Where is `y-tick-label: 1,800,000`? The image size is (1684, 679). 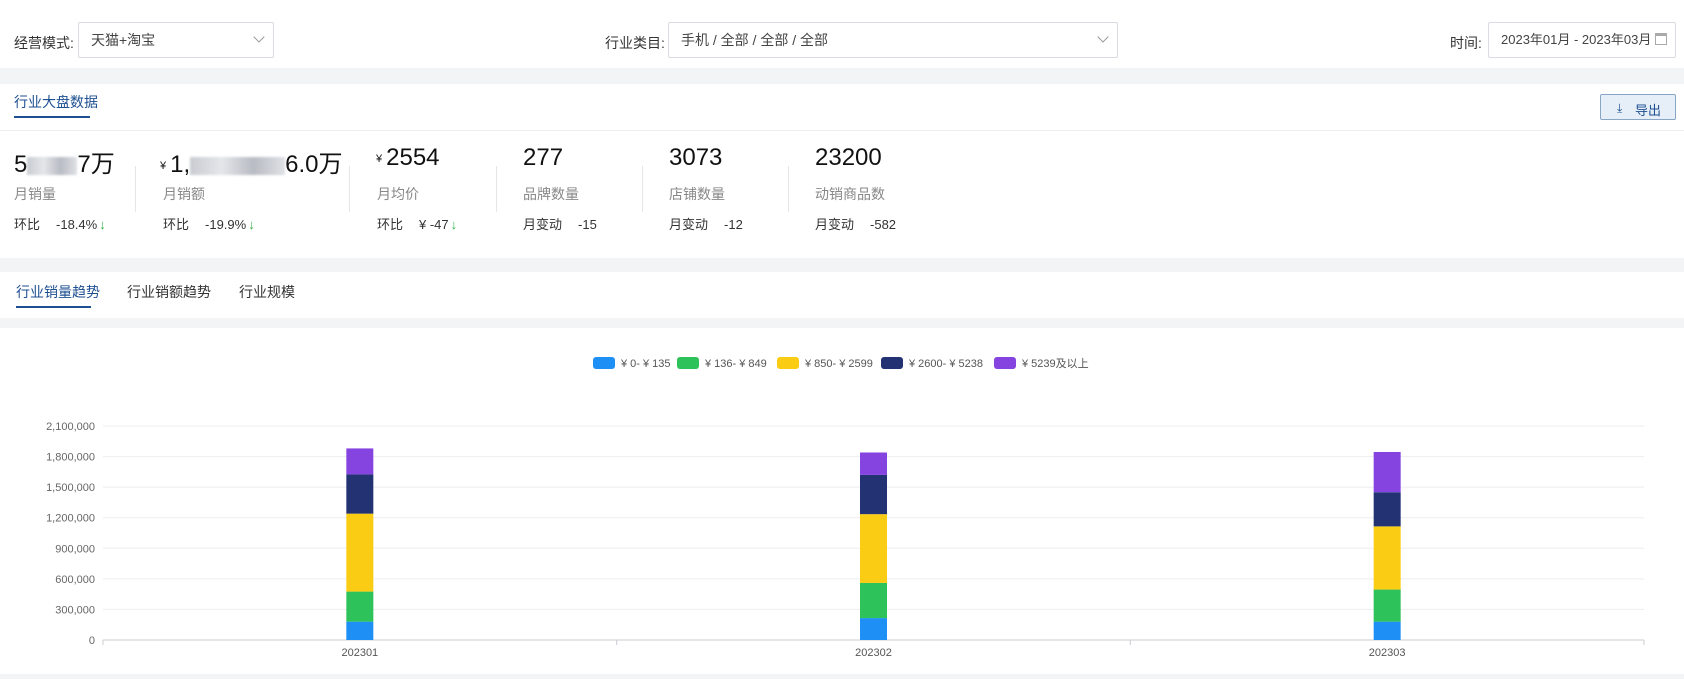
y-tick-label: 1,800,000 is located at coordinates (70, 458).